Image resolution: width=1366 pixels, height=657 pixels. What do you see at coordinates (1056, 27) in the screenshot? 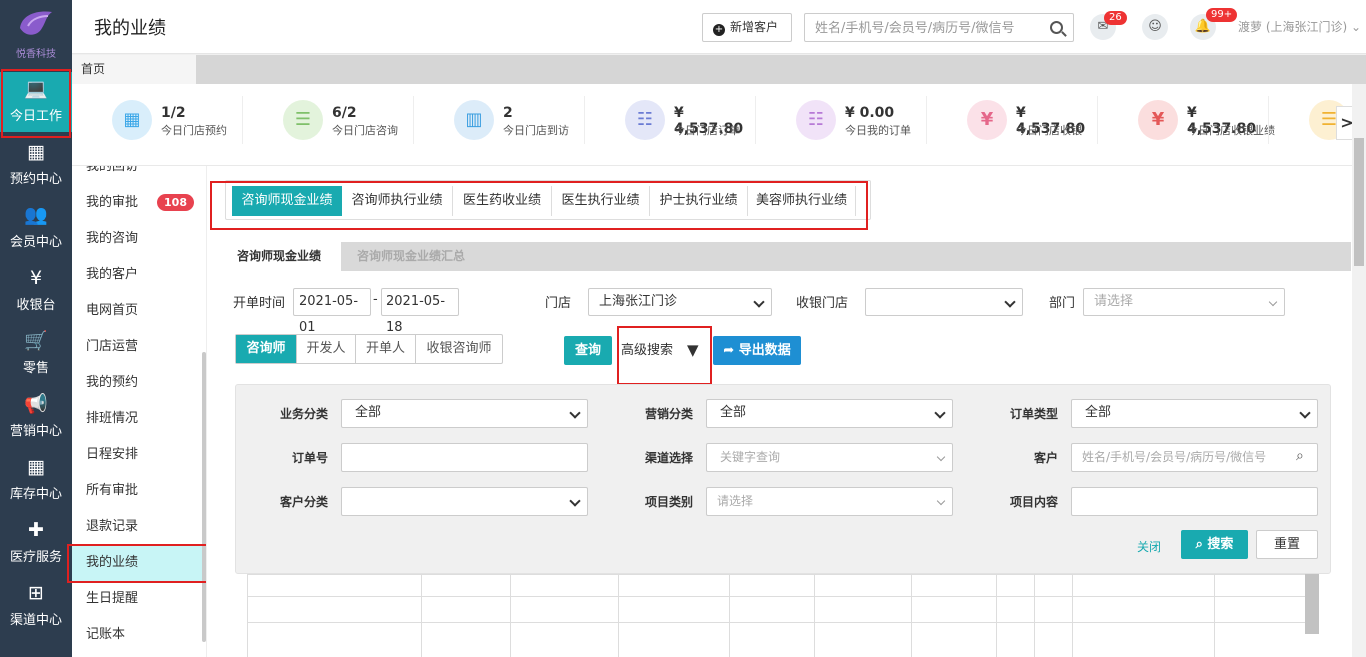
I see `search-icon` at bounding box center [1056, 27].